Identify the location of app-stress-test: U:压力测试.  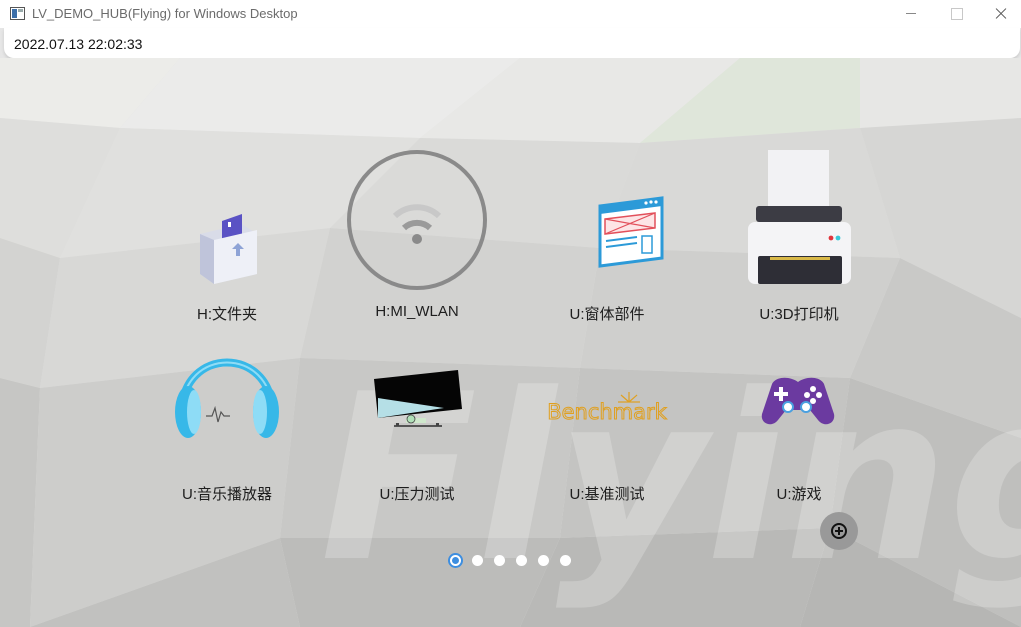
(417, 414).